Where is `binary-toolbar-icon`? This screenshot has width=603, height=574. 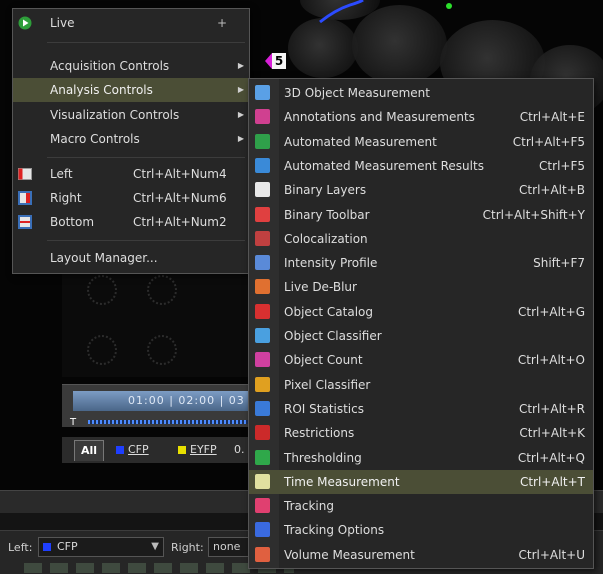 binary-toolbar-icon is located at coordinates (262, 214).